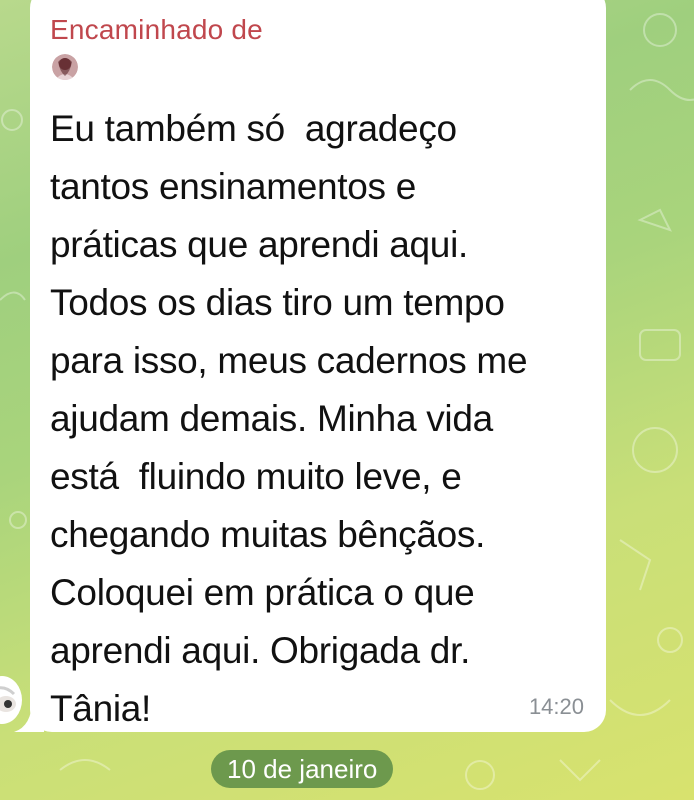 This screenshot has height=800, width=694. I want to click on date-separator: 10 de janeiro, so click(302, 769).